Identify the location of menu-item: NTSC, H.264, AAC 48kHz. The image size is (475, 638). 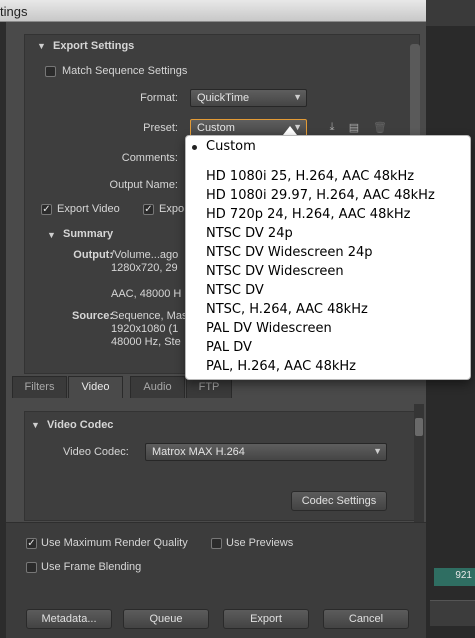
(287, 310).